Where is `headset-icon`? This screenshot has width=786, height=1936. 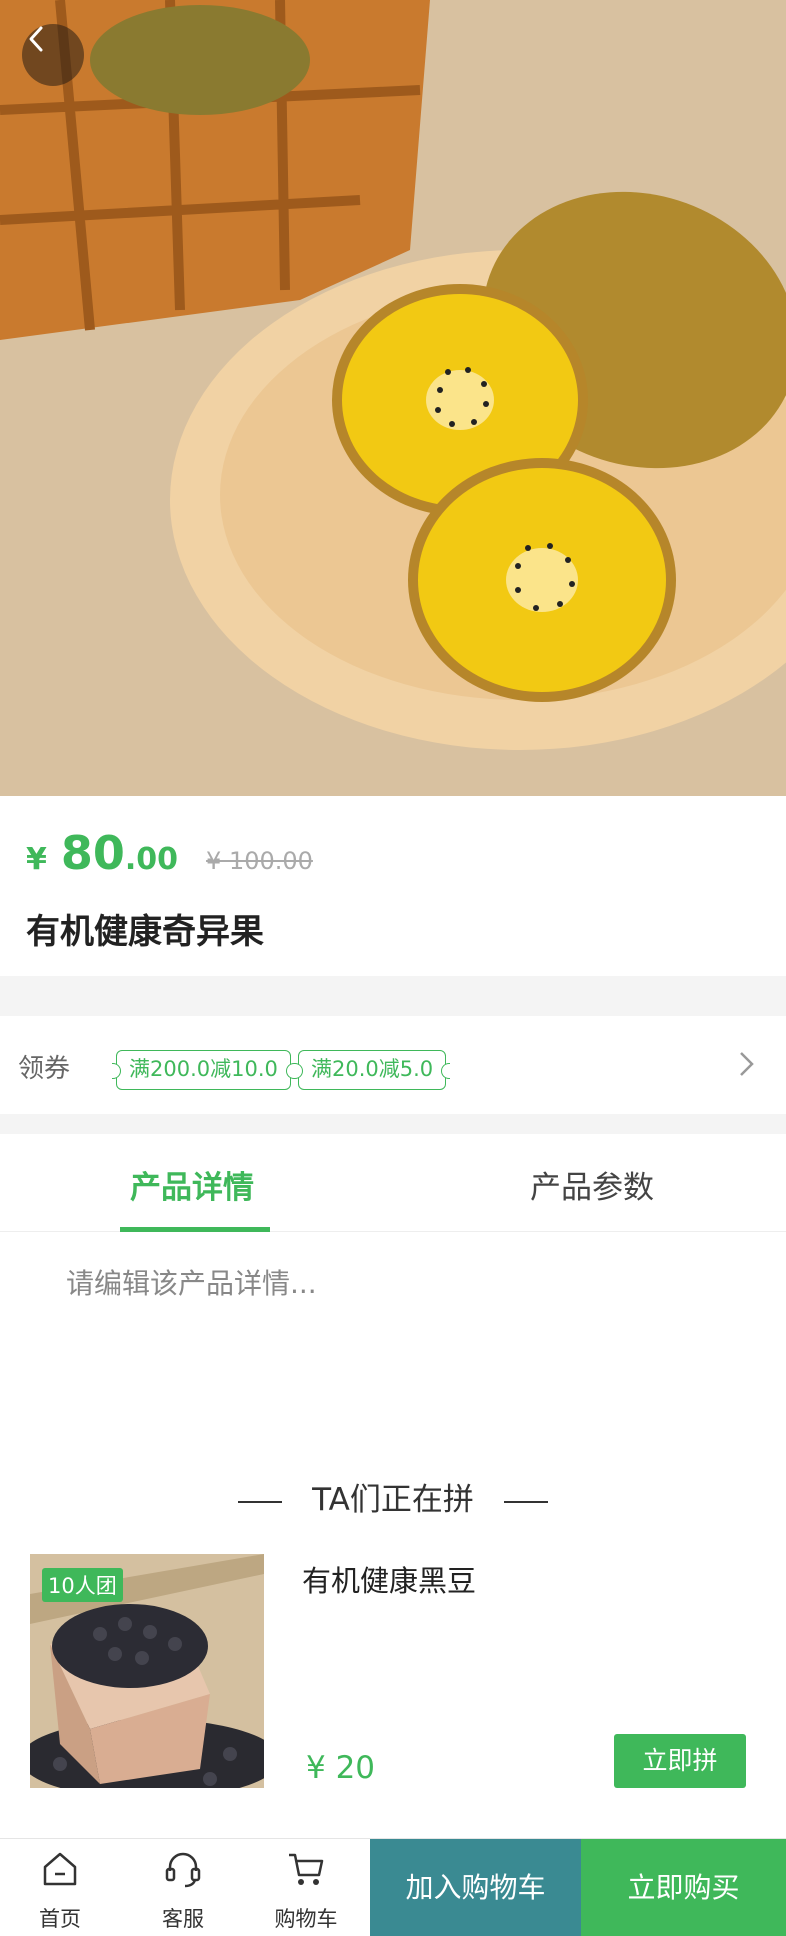 headset-icon is located at coordinates (183, 1870).